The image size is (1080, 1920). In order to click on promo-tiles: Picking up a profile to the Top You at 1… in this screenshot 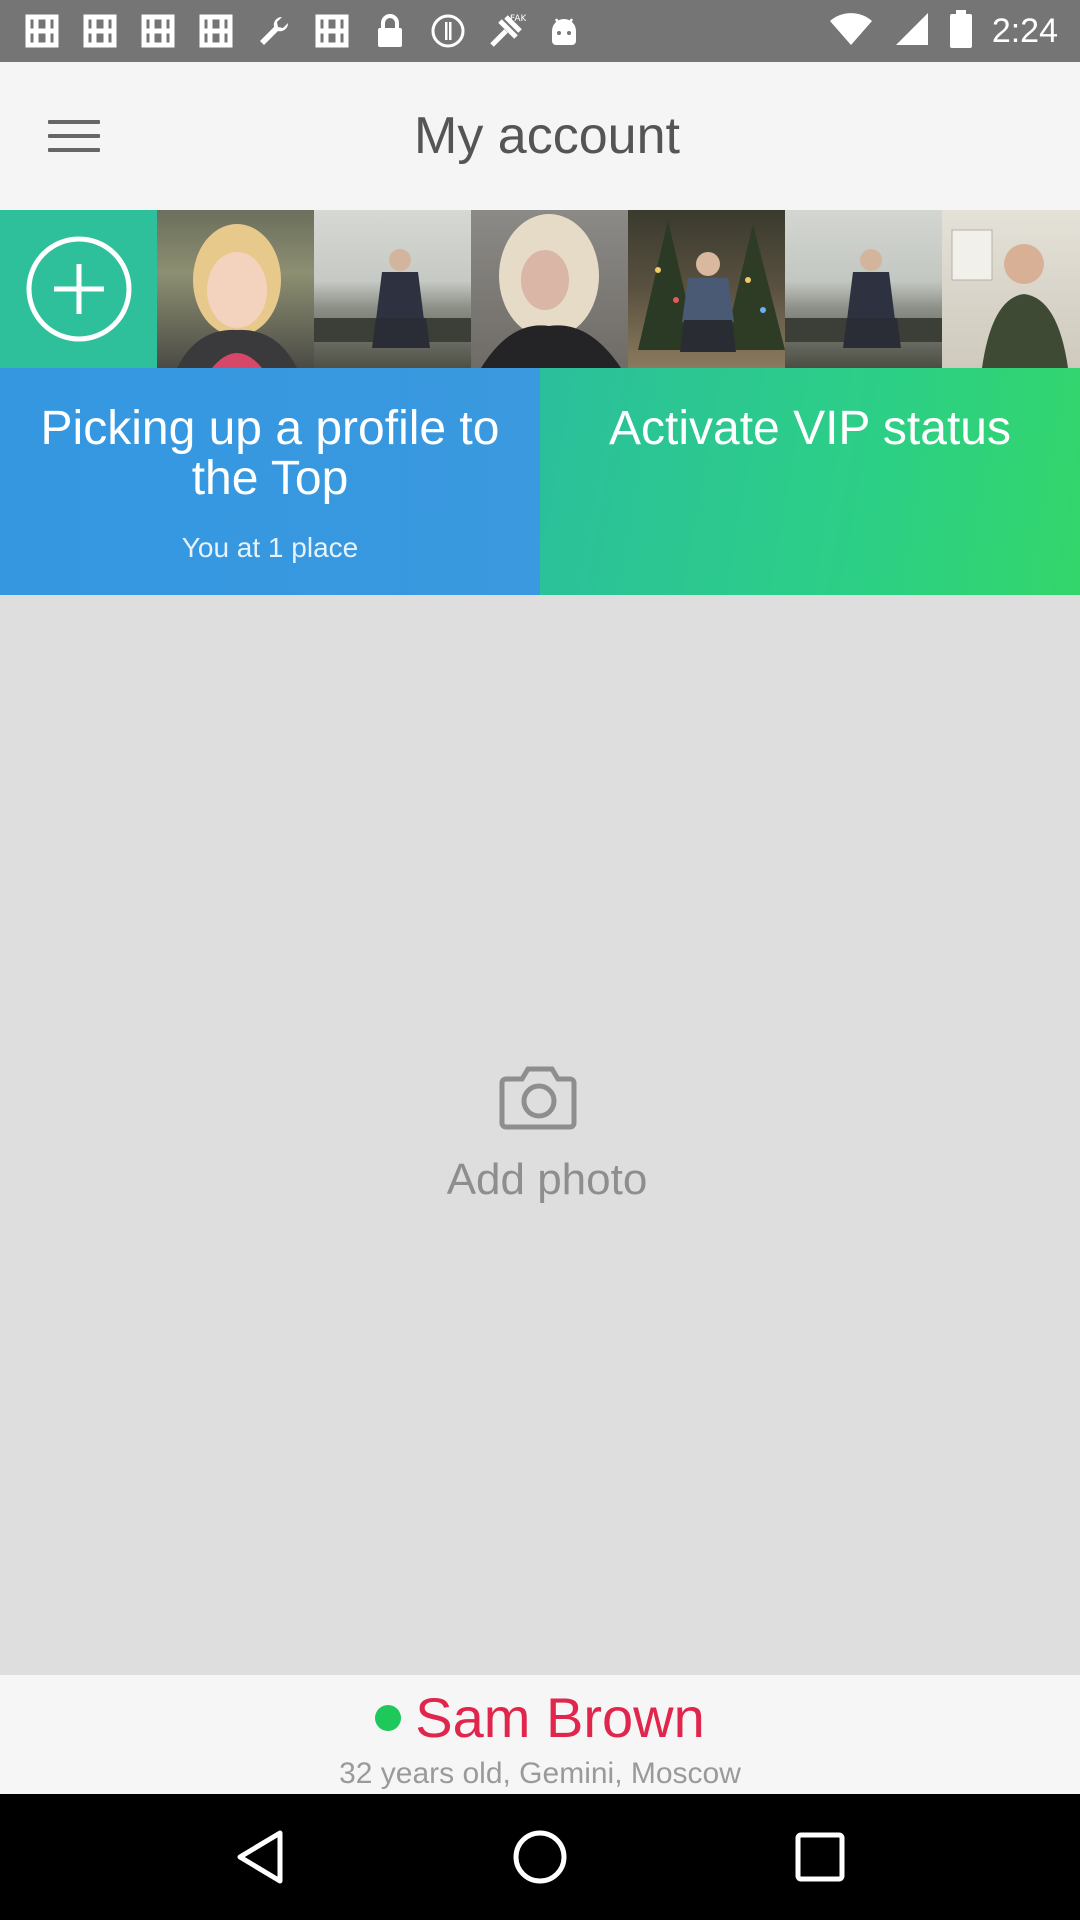, I will do `click(540, 481)`.